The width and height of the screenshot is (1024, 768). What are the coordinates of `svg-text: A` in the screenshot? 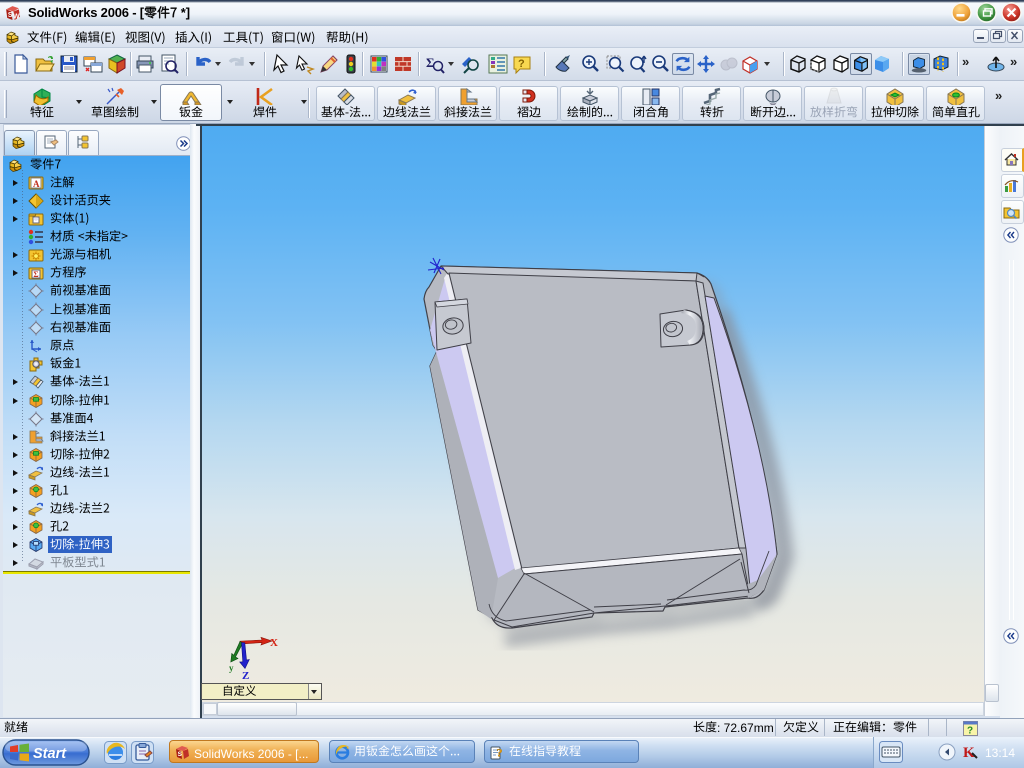 It's located at (36, 184).